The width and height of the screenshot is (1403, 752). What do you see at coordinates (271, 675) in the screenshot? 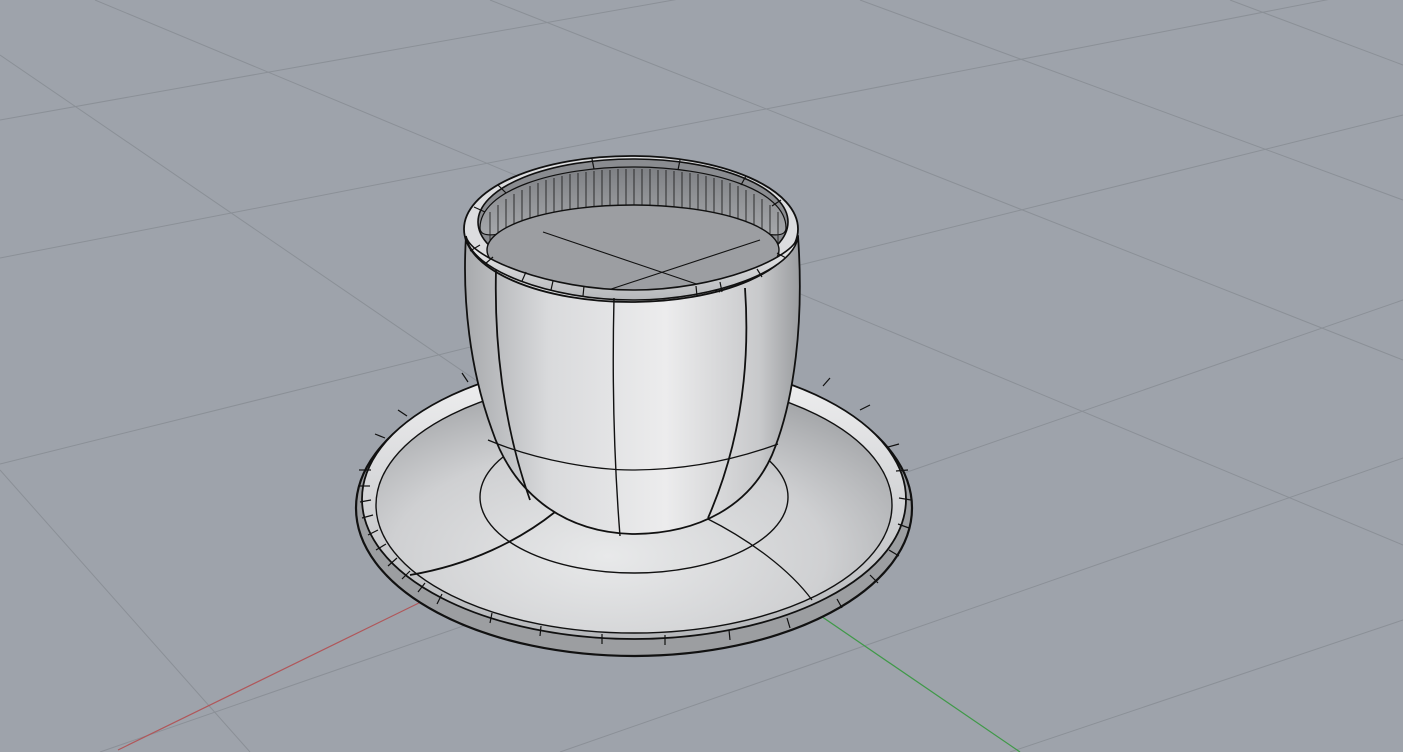
I see `x-axis-line` at bounding box center [271, 675].